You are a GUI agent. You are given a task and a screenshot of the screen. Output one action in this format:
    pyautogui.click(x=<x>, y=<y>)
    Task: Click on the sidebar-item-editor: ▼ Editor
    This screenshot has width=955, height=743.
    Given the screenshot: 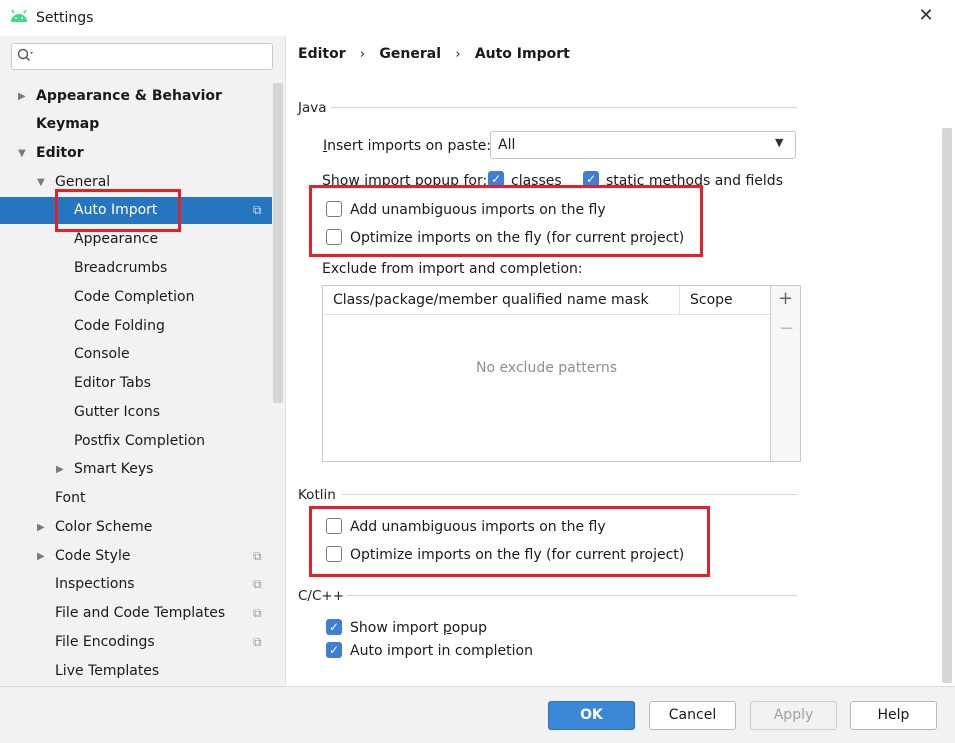 What is the action you would take?
    pyautogui.click(x=136, y=153)
    